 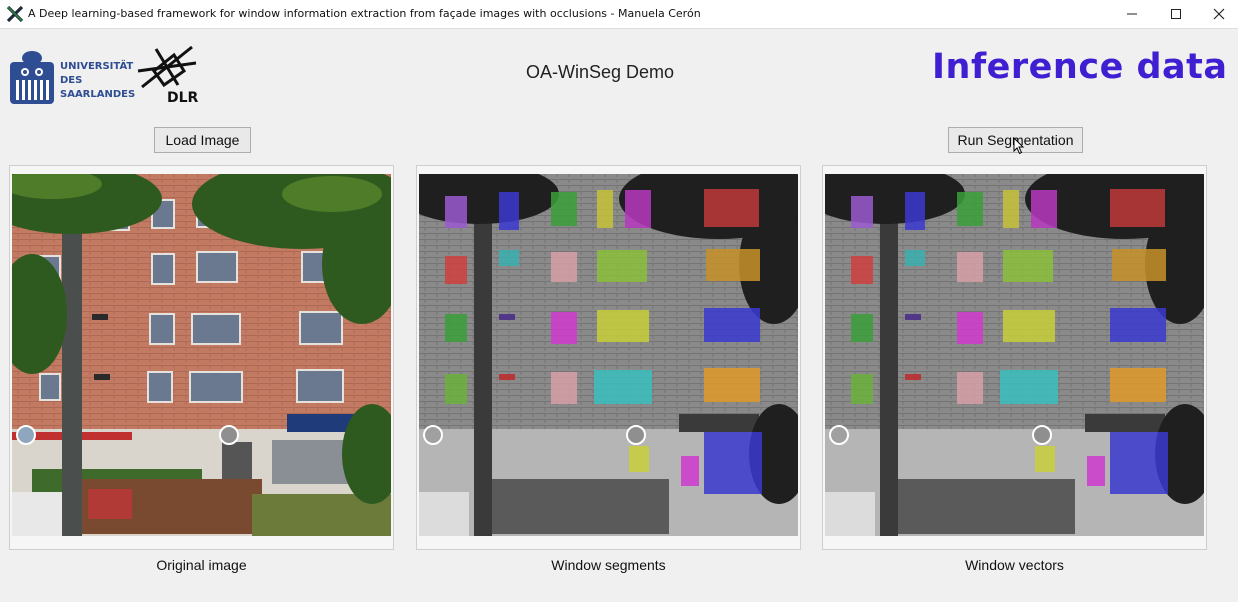 What do you see at coordinates (608, 565) in the screenshot?
I see `window-segments-caption: Window segments` at bounding box center [608, 565].